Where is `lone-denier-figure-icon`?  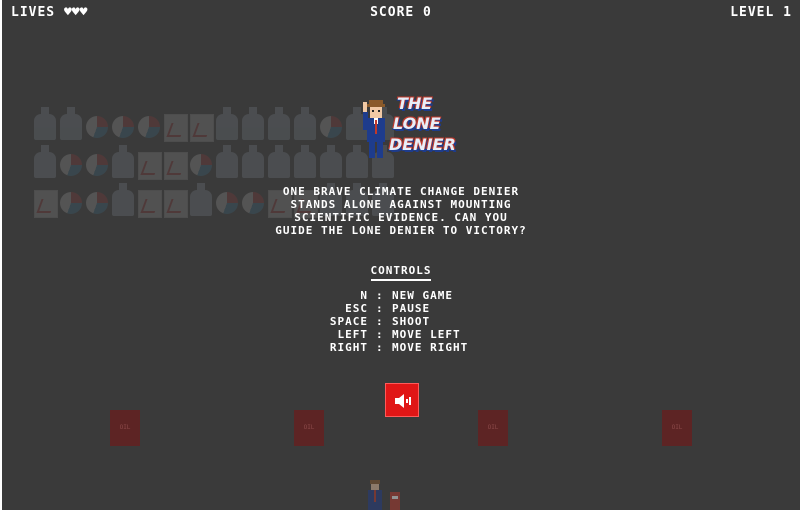
lone-denier-figure-icon is located at coordinates (374, 129).